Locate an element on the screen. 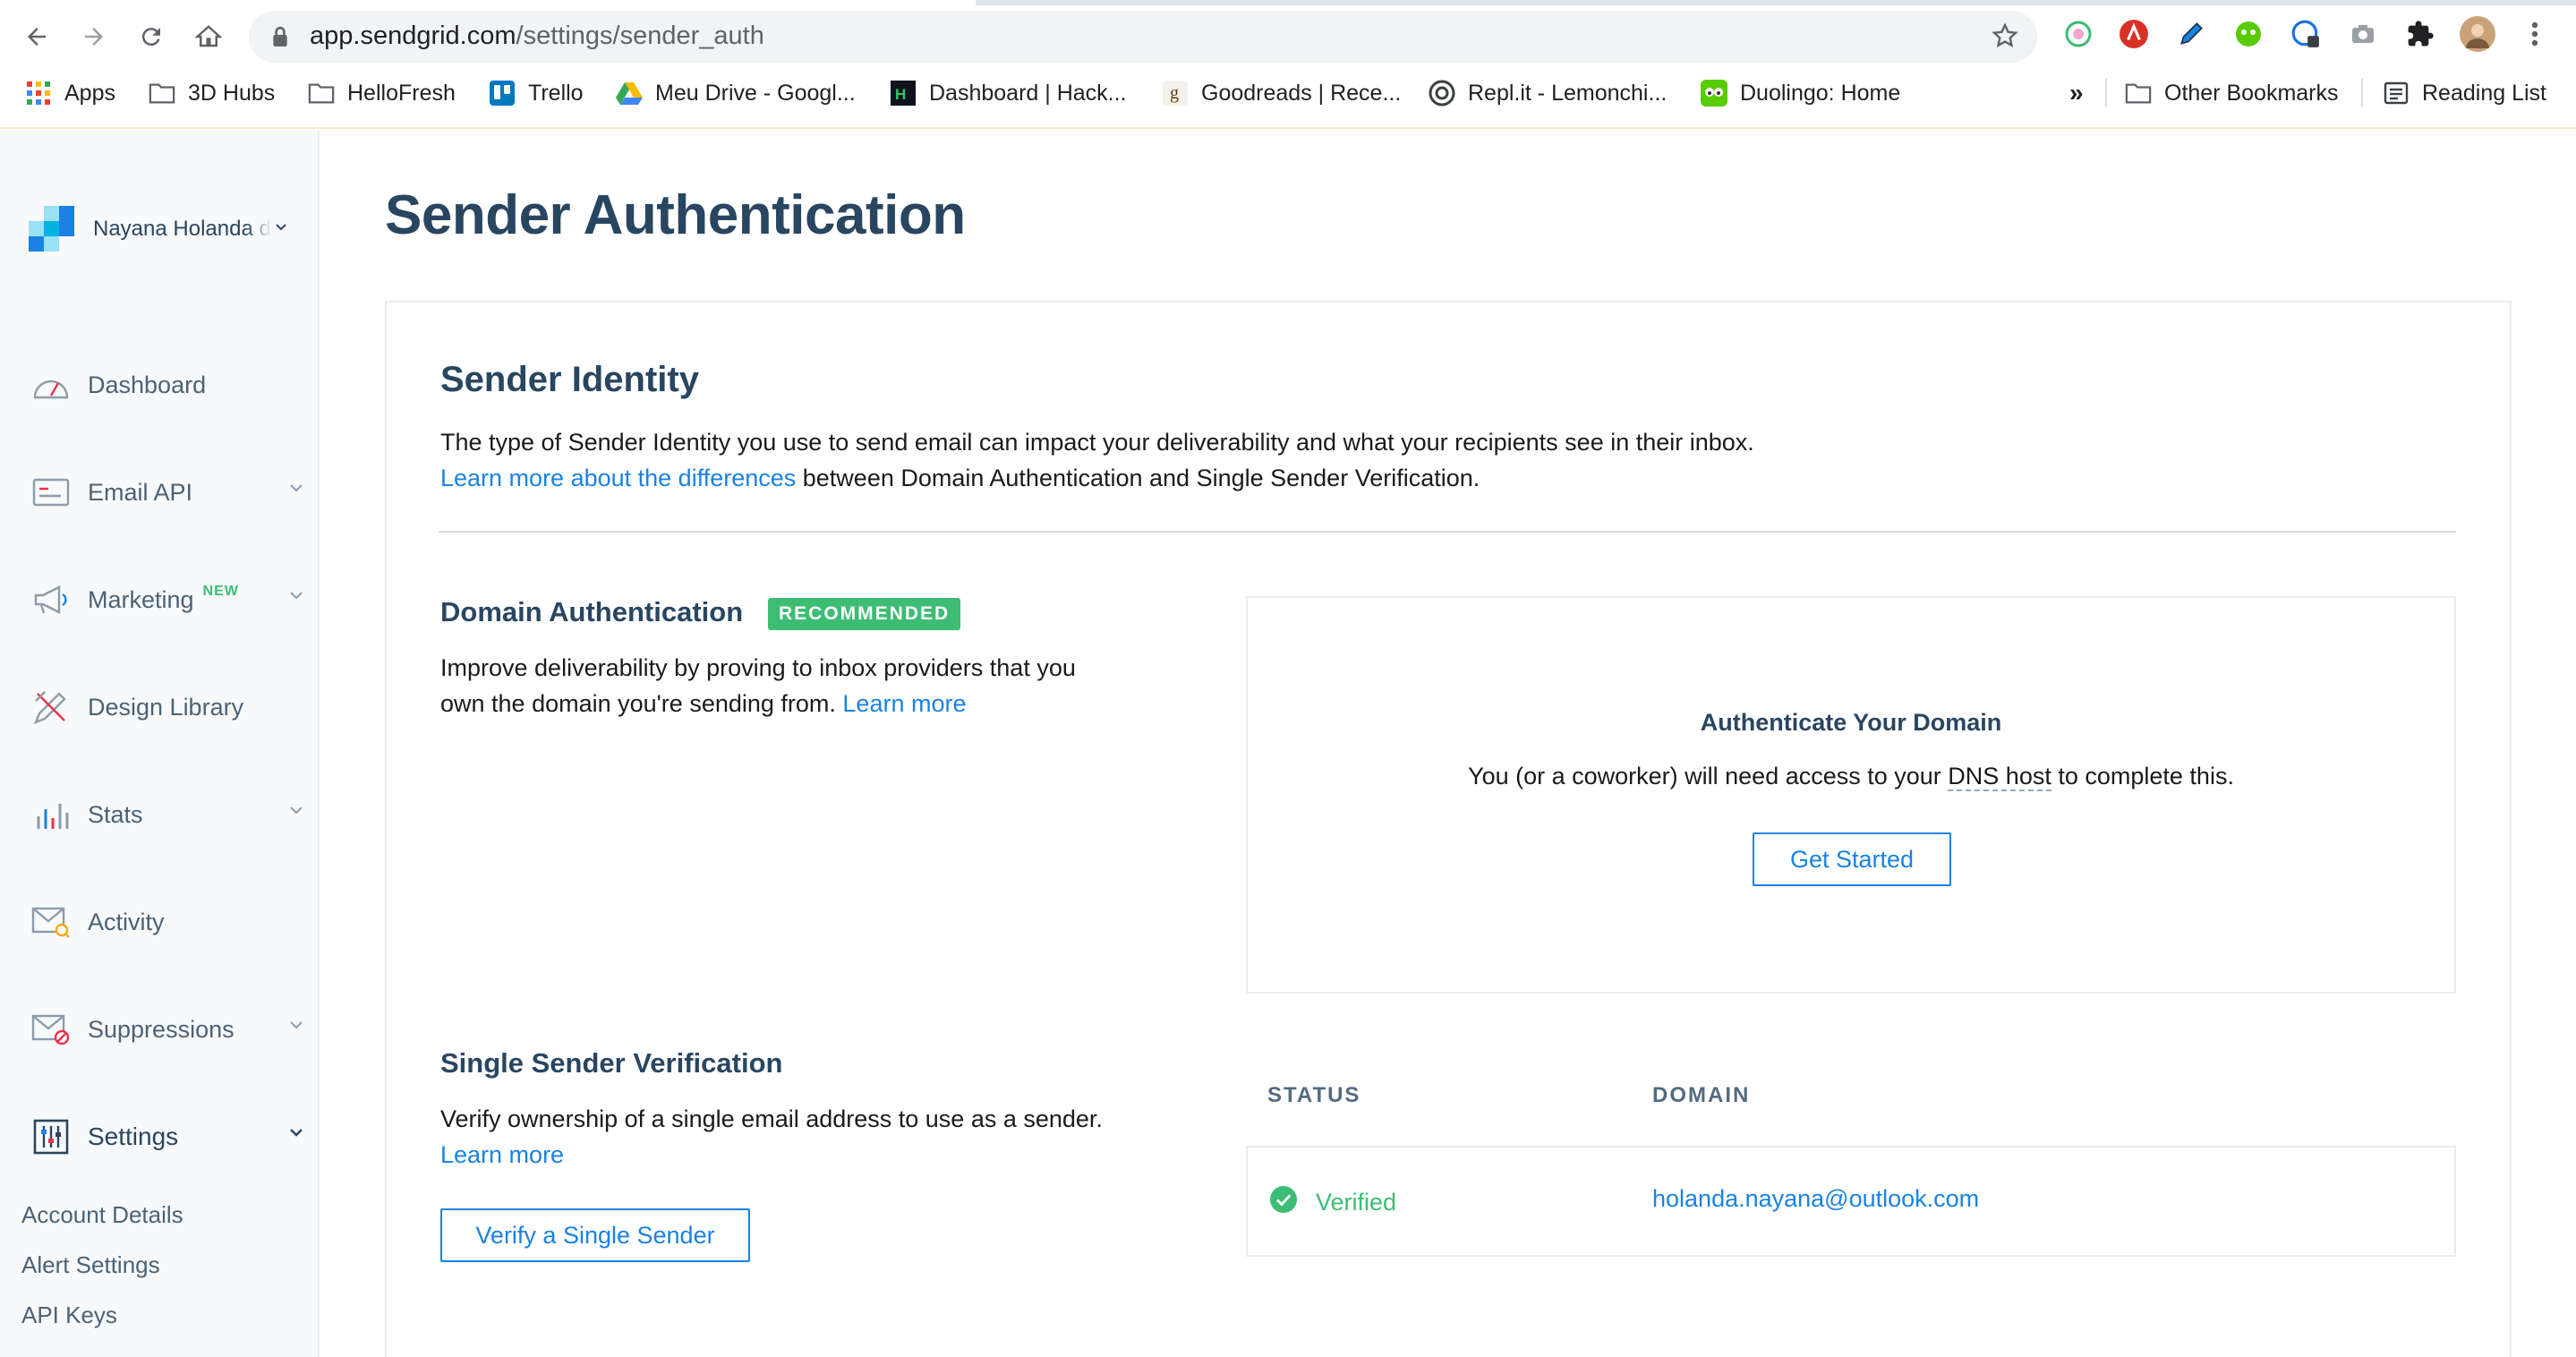 The image size is (2576, 1357). svg-text: g is located at coordinates (1174, 93).